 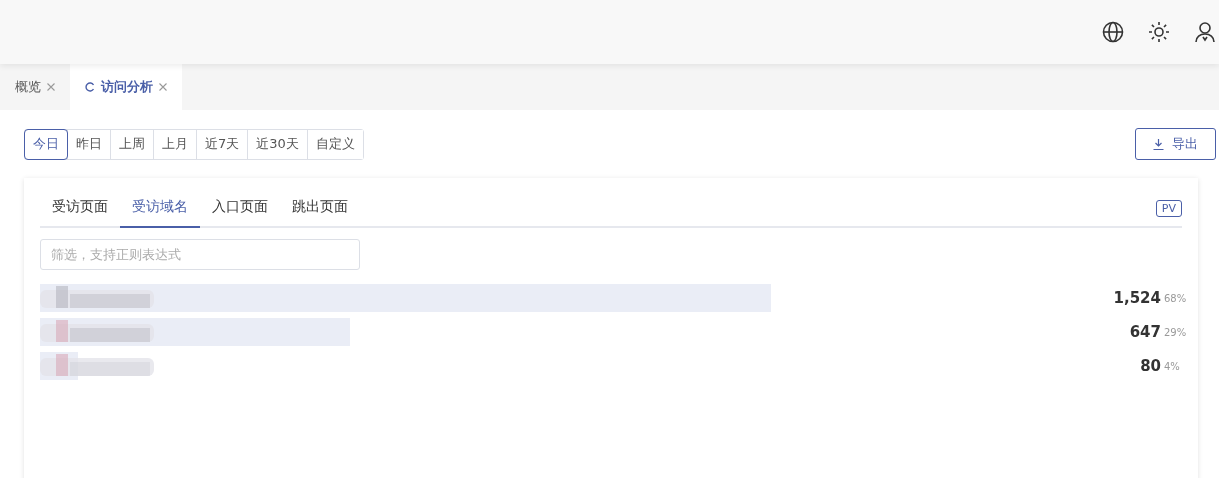 I want to click on user-icon, so click(x=1205, y=32).